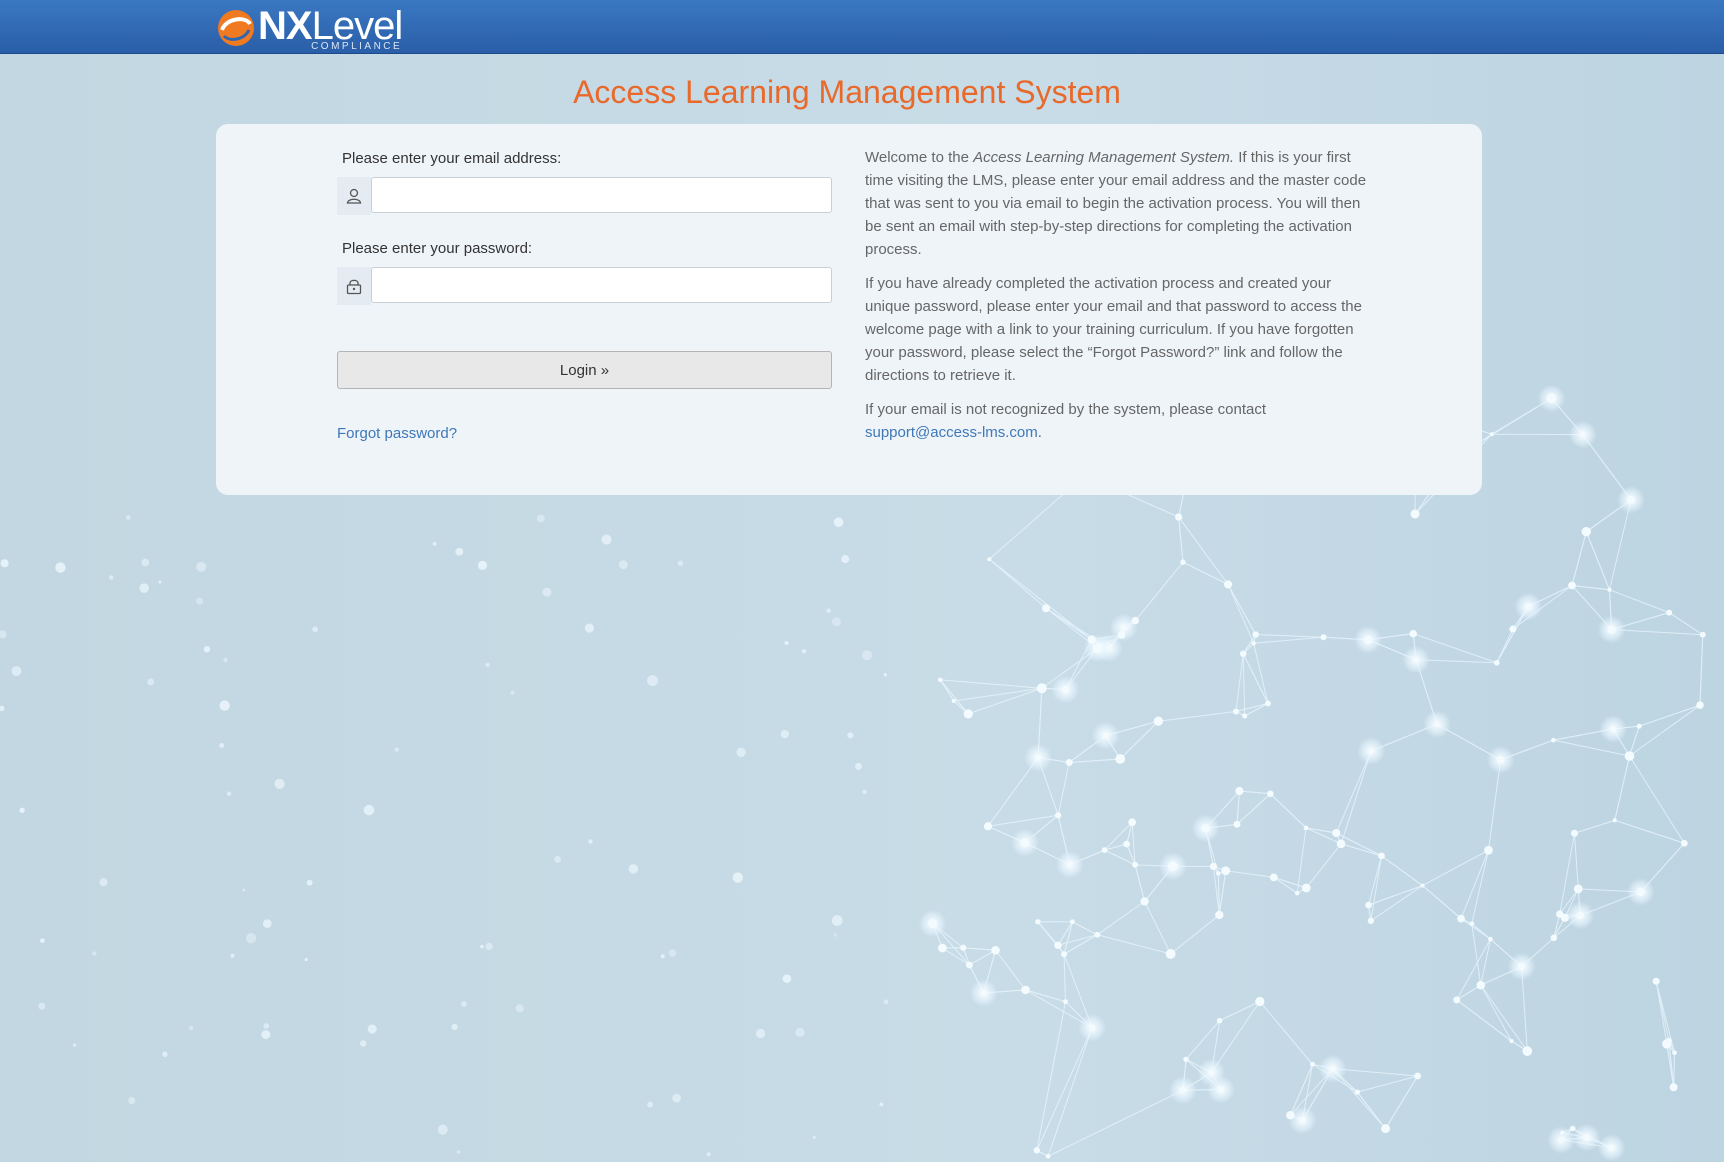  I want to click on password-field, so click(601, 285).